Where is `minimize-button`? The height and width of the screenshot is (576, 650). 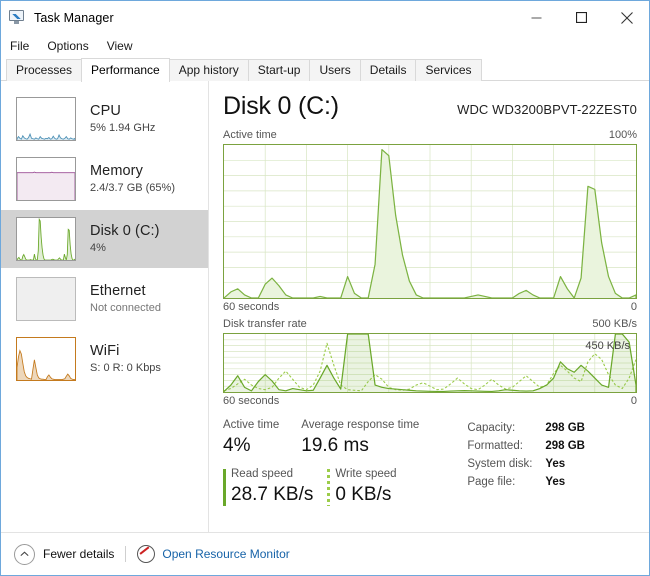 minimize-button is located at coordinates (536, 17).